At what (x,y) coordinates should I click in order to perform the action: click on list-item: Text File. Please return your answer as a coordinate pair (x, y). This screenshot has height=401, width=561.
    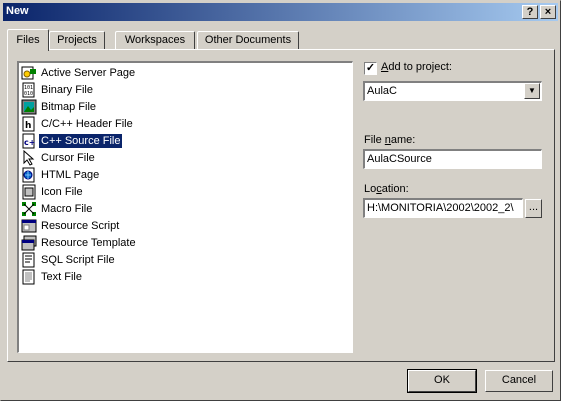
    Looking at the image, I should click on (52, 277).